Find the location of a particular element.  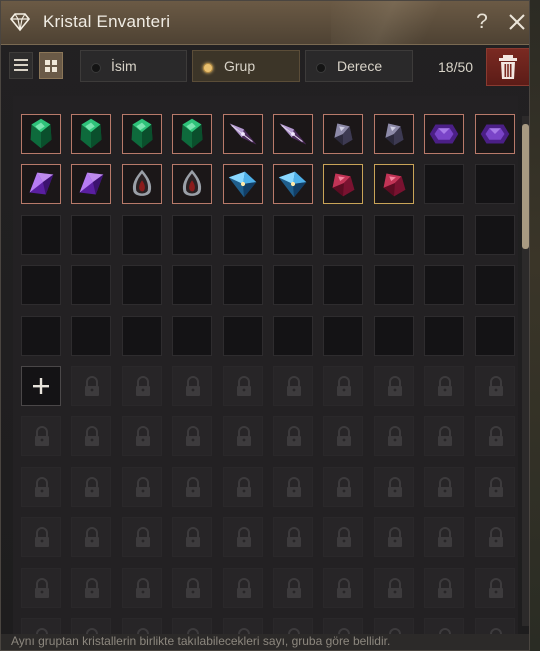

sort-by-grade-label: Derece is located at coordinates (360, 66).